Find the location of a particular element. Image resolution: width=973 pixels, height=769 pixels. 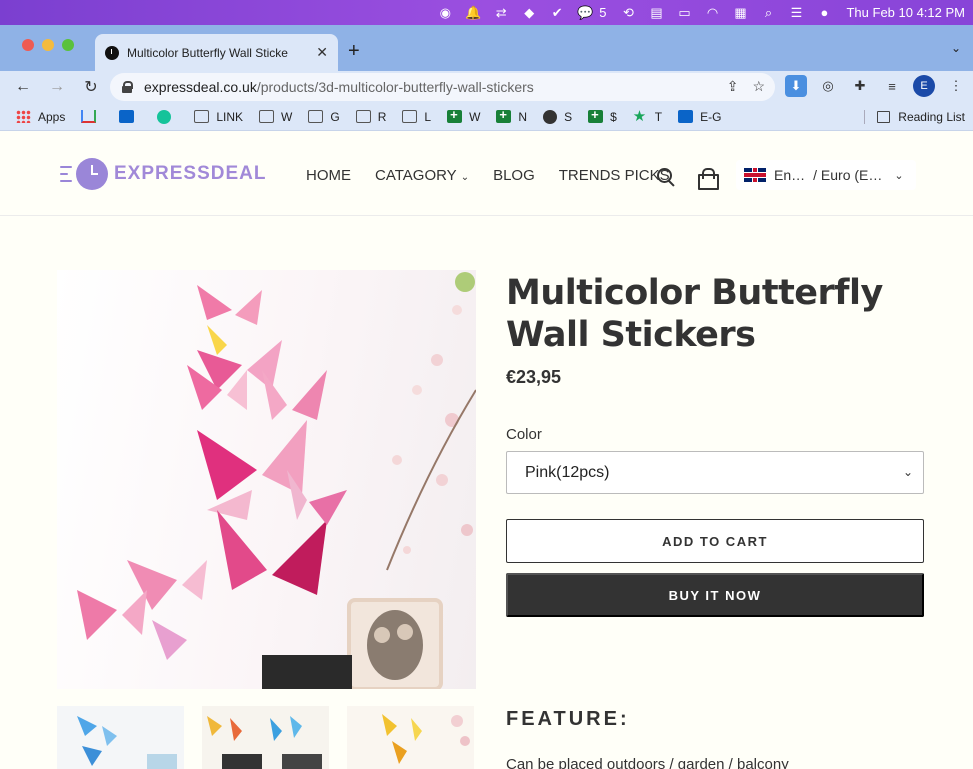

gmail-icon is located at coordinates (89, 116).